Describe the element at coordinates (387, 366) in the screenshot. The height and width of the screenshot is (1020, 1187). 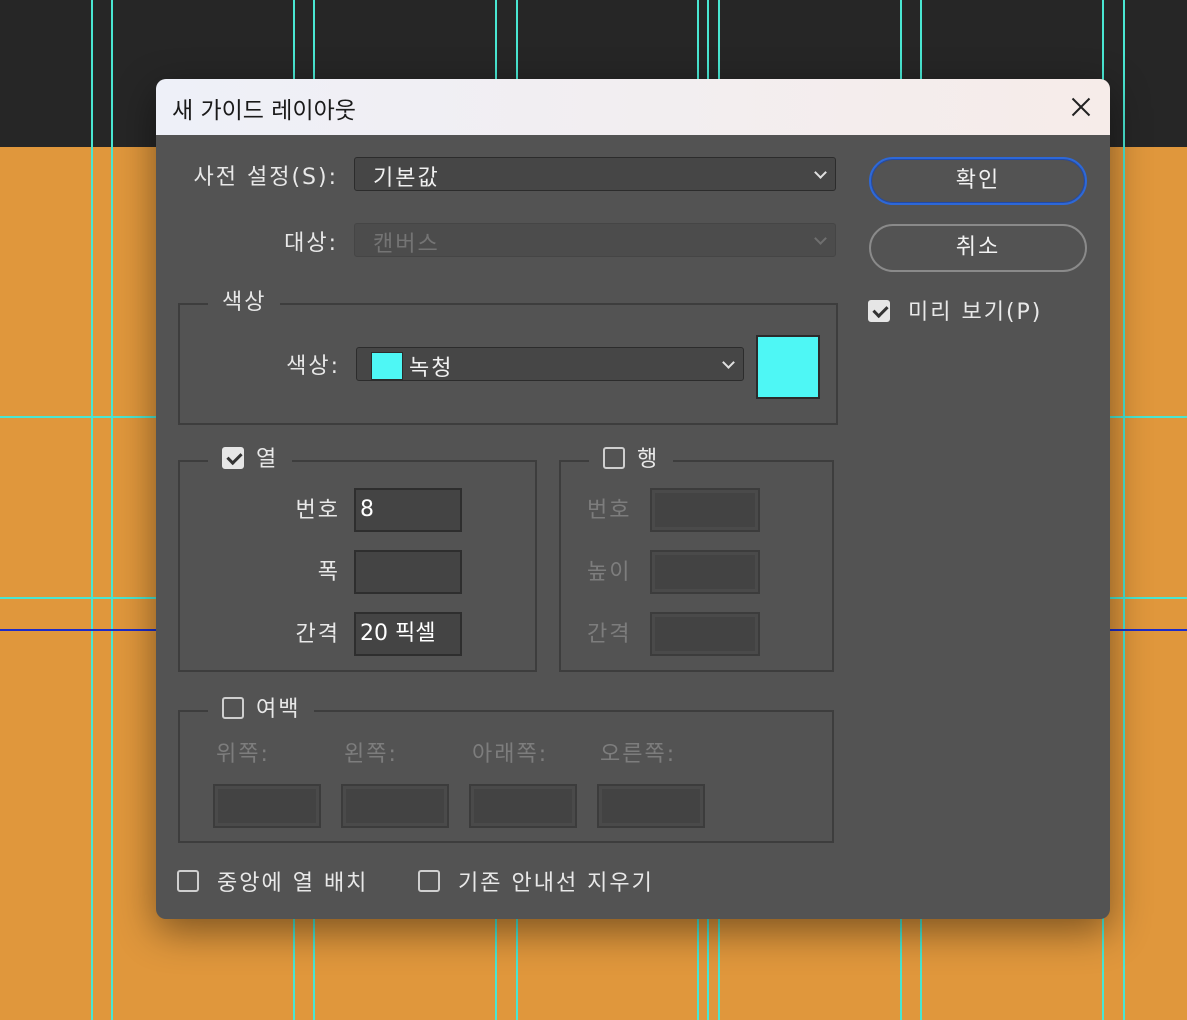
I see `color-swatch-icon` at that location.